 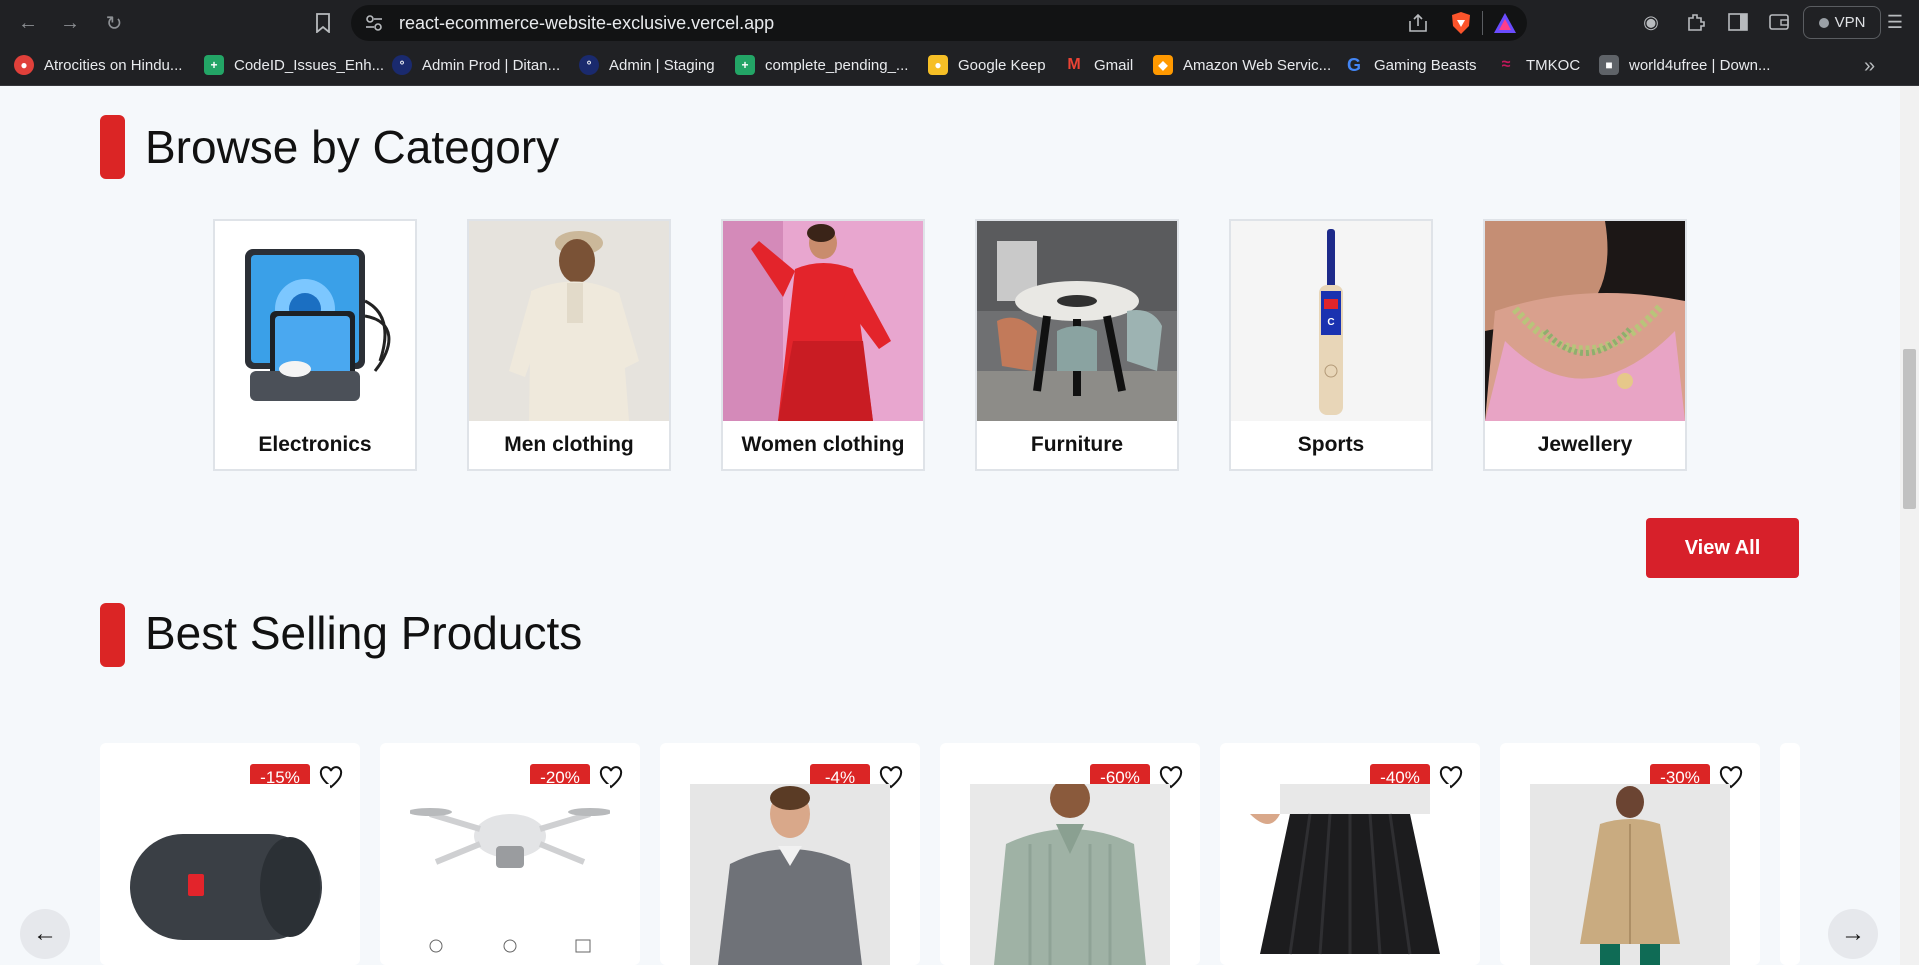 I want to click on category-label: Electronics, so click(x=315, y=444).